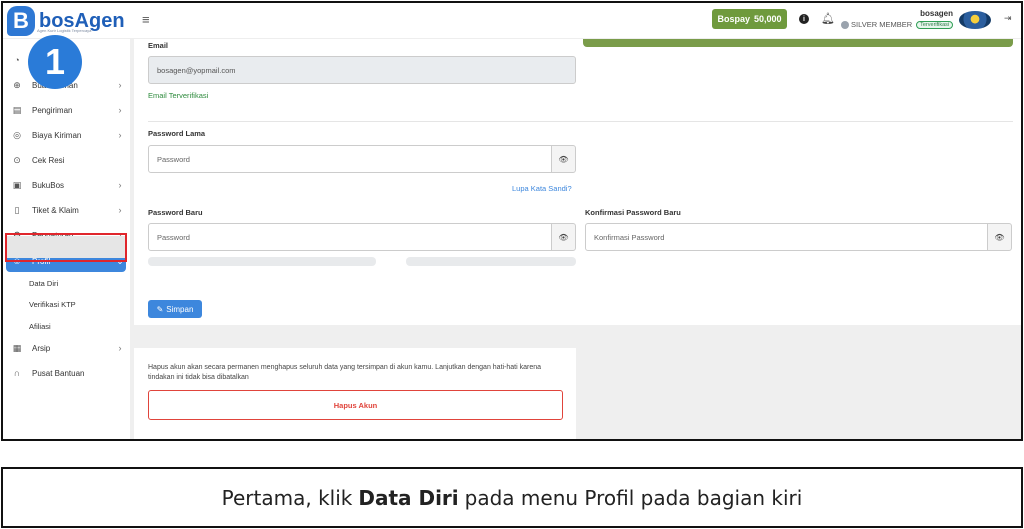 The image size is (1024, 529). What do you see at coordinates (66, 247) in the screenshot?
I see `highlight-box` at bounding box center [66, 247].